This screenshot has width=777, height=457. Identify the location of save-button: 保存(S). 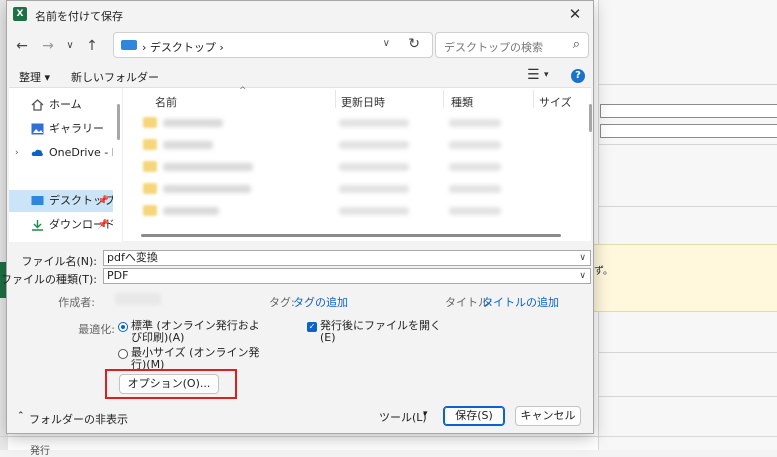
(474, 416).